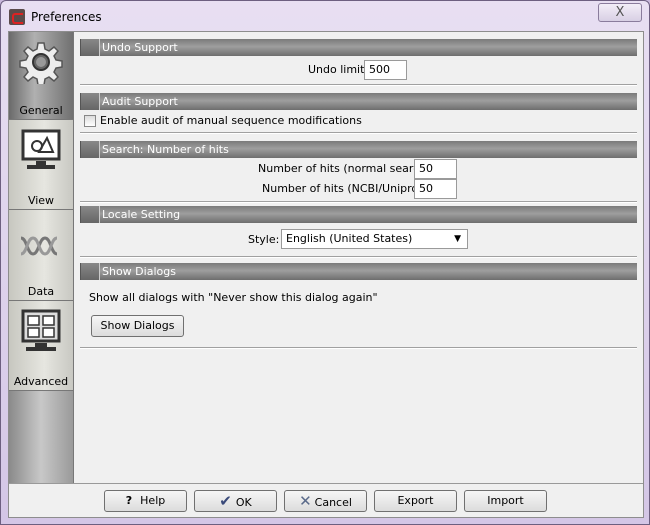 This screenshot has width=650, height=525. What do you see at coordinates (41, 330) in the screenshot?
I see `monitor-checklist-icon` at bounding box center [41, 330].